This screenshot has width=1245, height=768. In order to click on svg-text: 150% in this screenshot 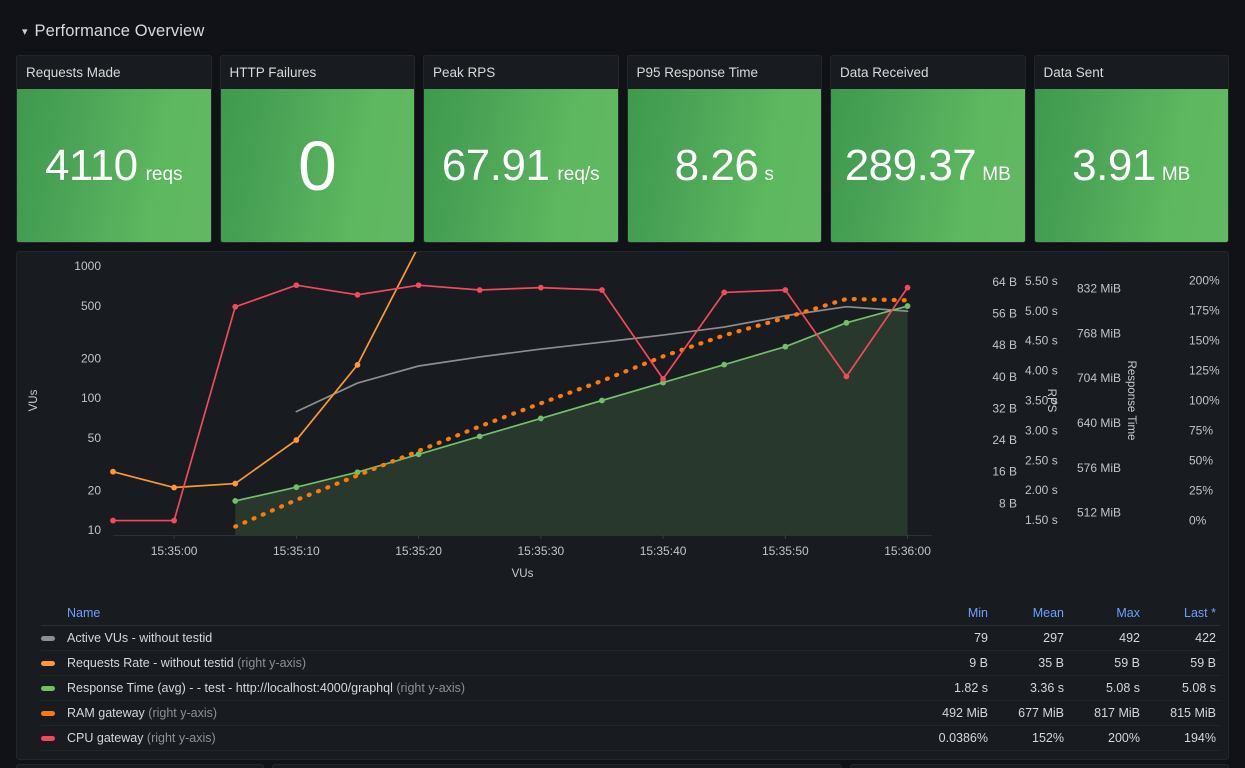, I will do `click(1204, 340)`.